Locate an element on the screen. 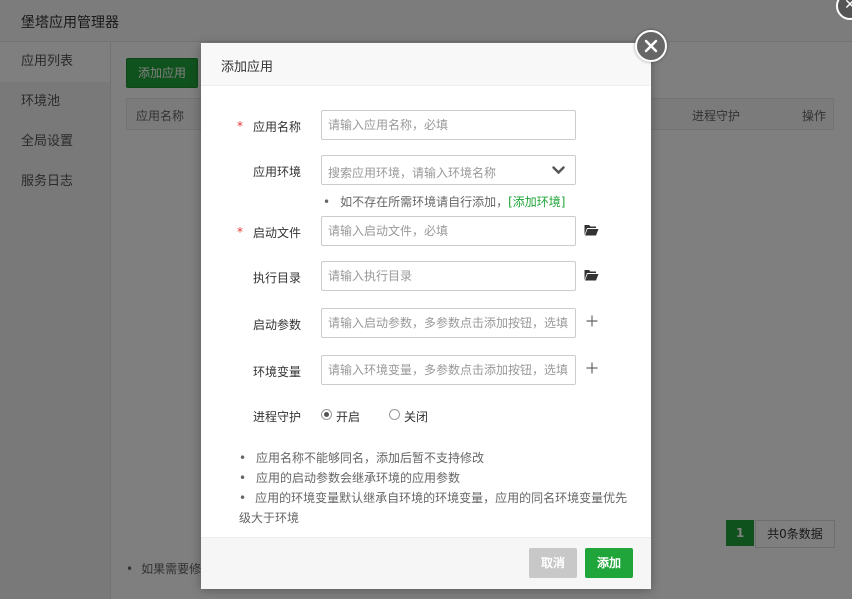 The image size is (852, 599). cancel-button: 取消 is located at coordinates (553, 563).